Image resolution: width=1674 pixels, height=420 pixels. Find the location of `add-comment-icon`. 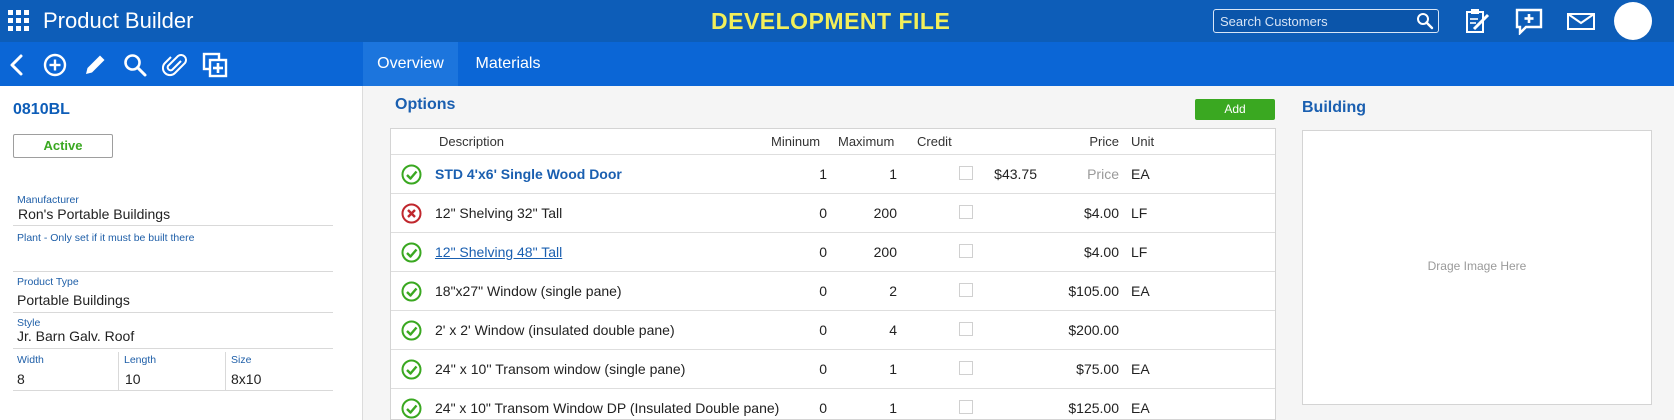

add-comment-icon is located at coordinates (1529, 21).